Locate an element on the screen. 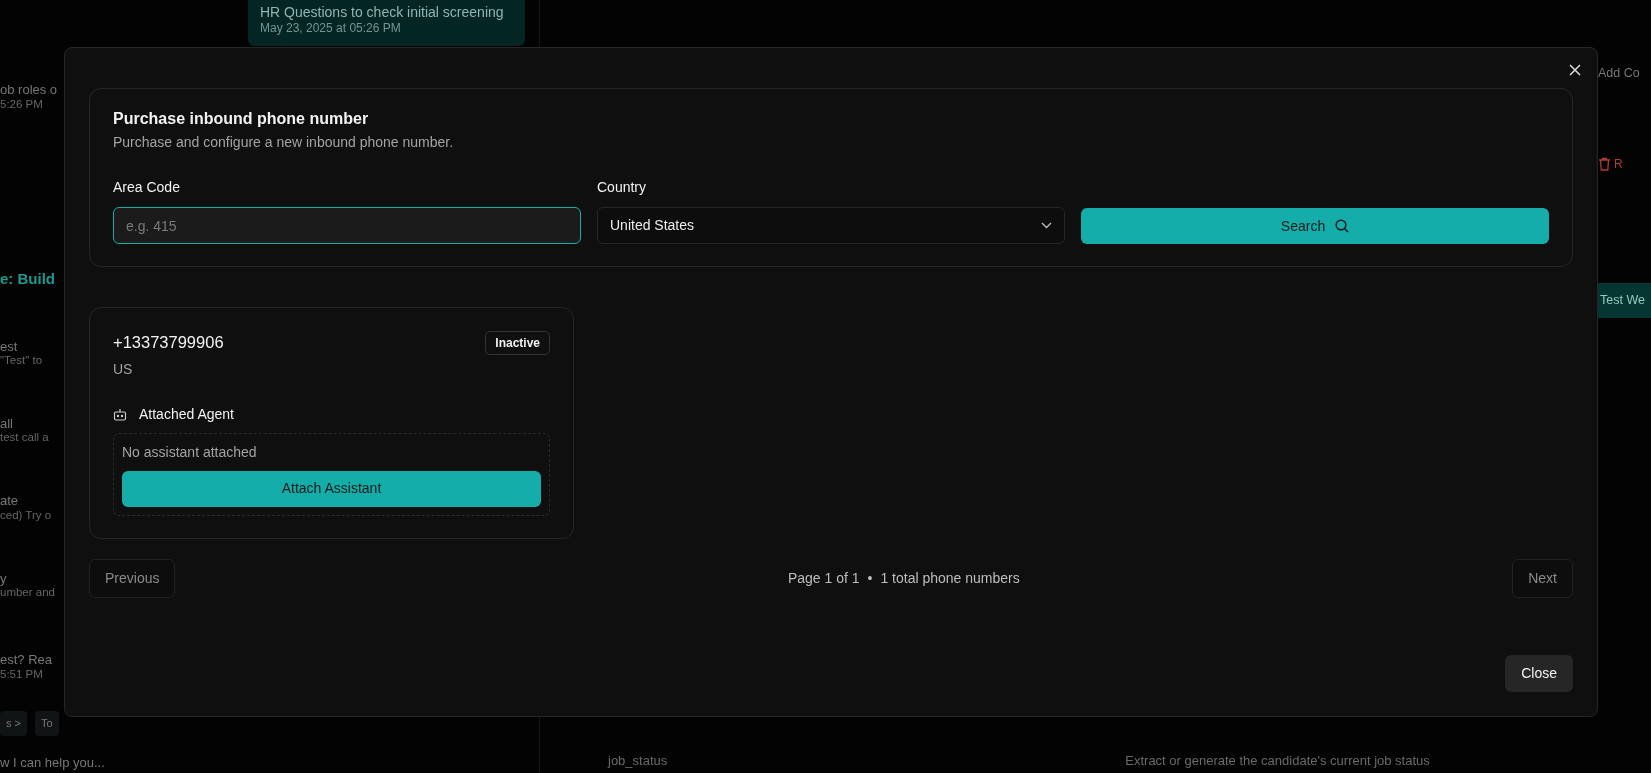 The height and width of the screenshot is (773, 1651). remove-button: R is located at coordinates (1624, 163).